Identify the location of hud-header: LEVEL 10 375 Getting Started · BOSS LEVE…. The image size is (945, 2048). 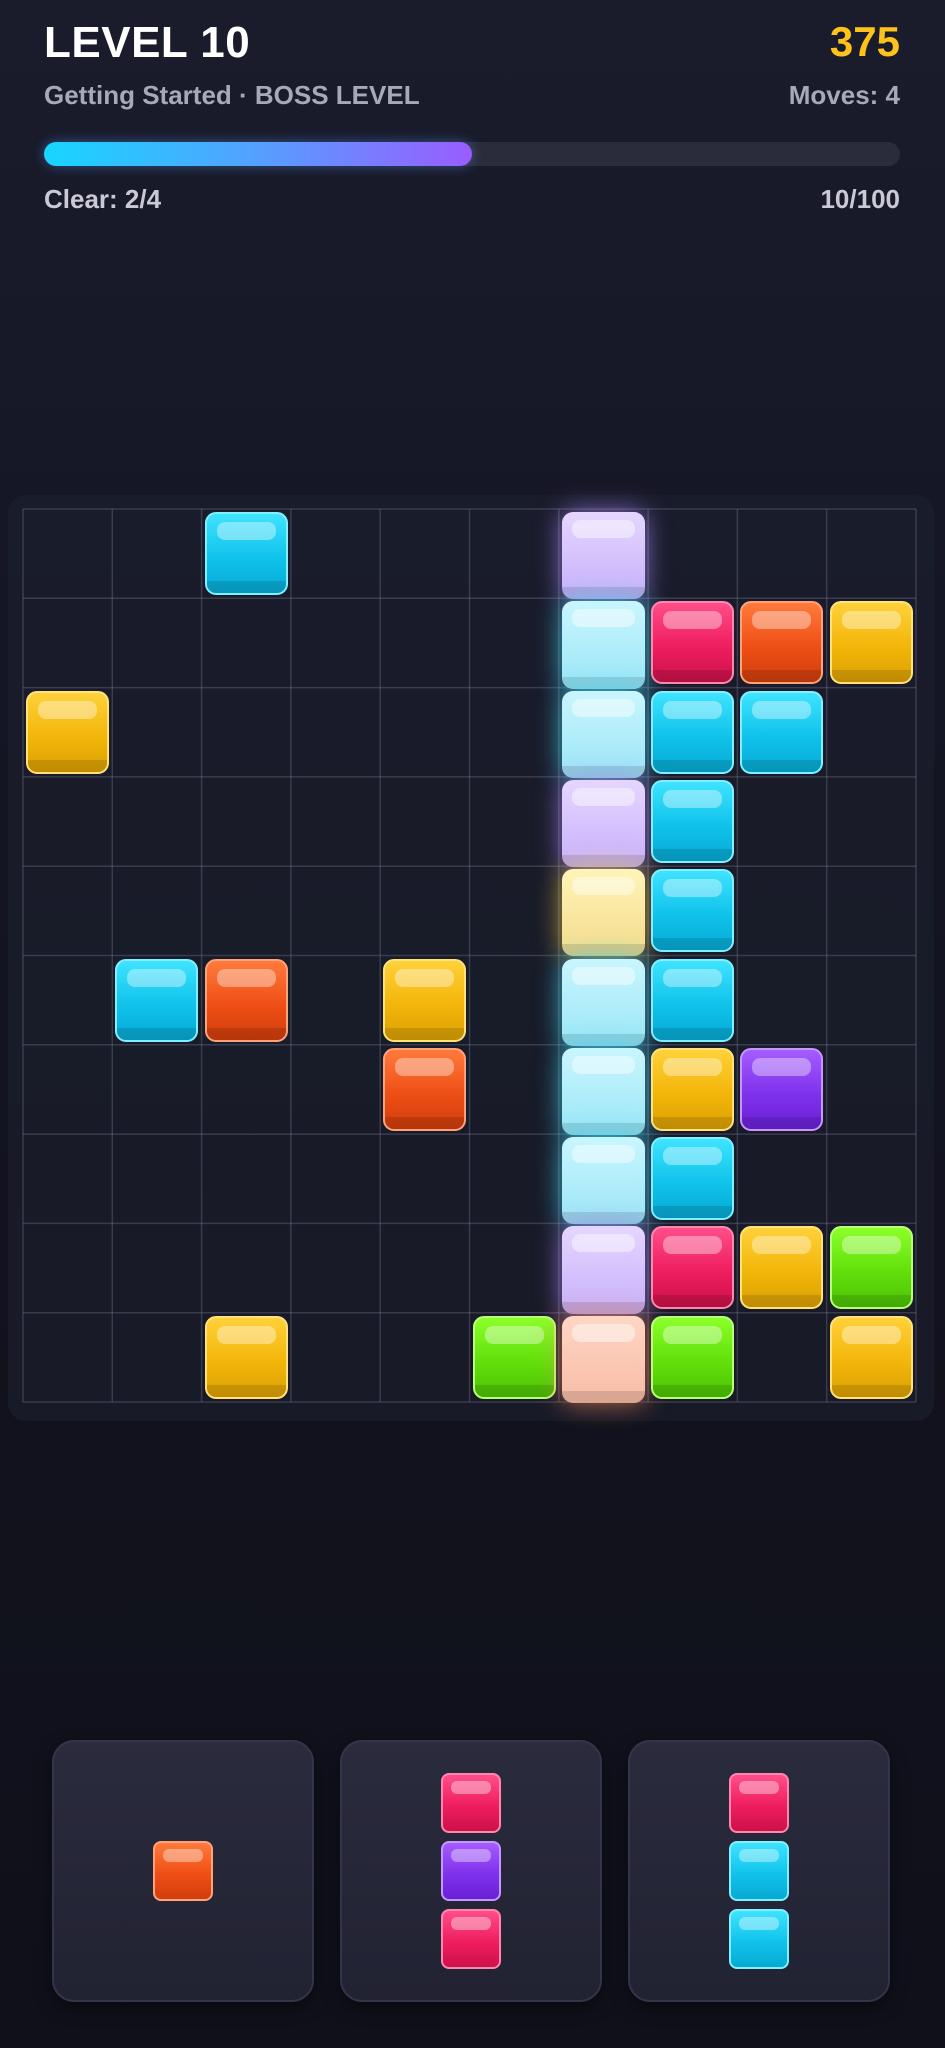
(472, 115).